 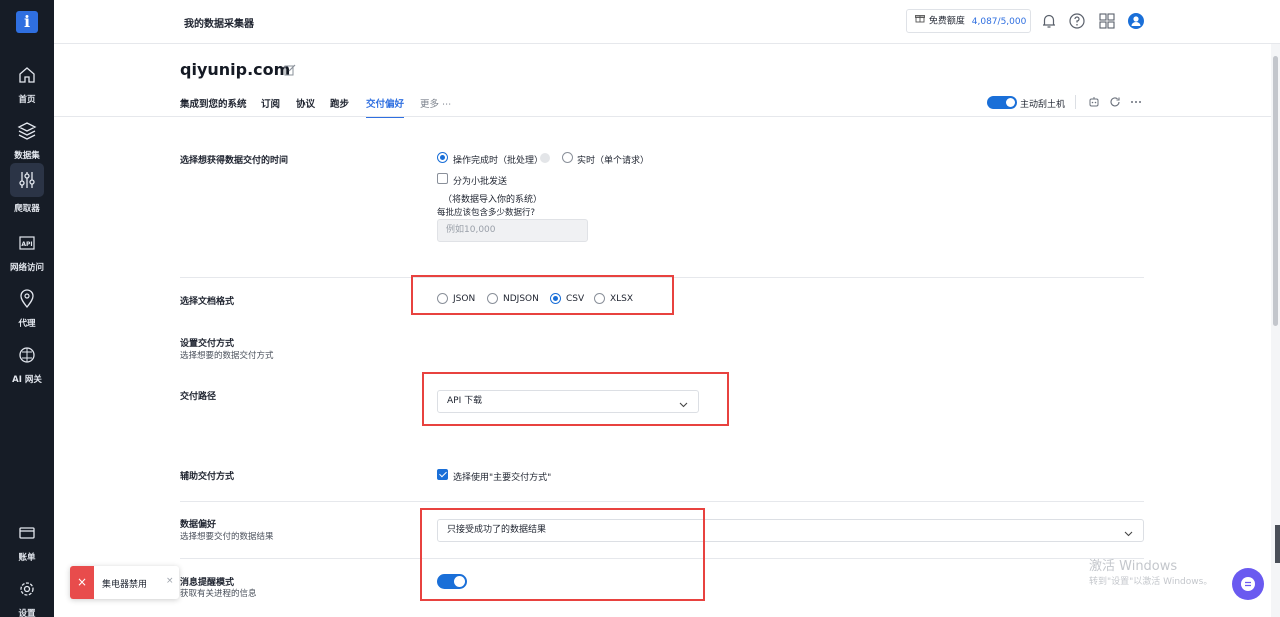 I want to click on section-divider, so click(x=662, y=501).